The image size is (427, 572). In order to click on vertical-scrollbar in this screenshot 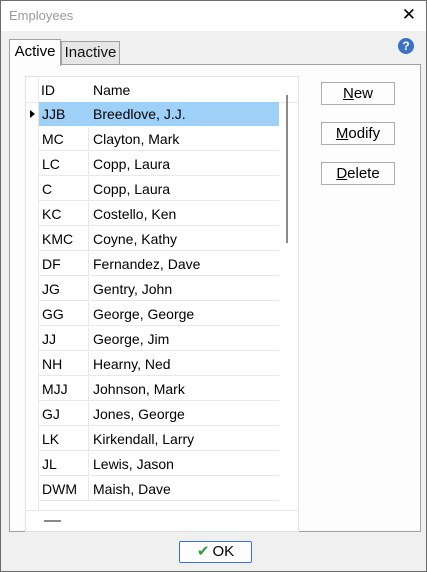, I will do `click(287, 169)`.